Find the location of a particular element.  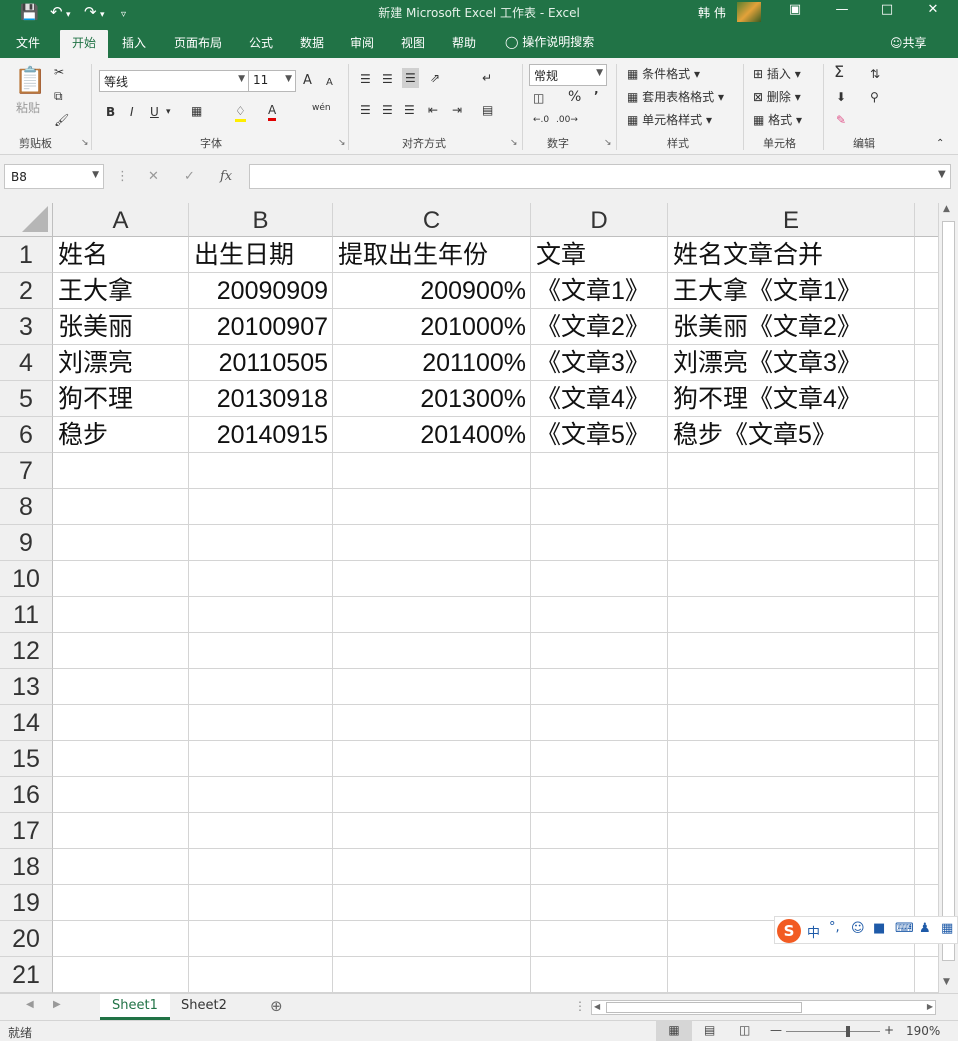

scroll-up-icon: ▲ is located at coordinates (946, 209).